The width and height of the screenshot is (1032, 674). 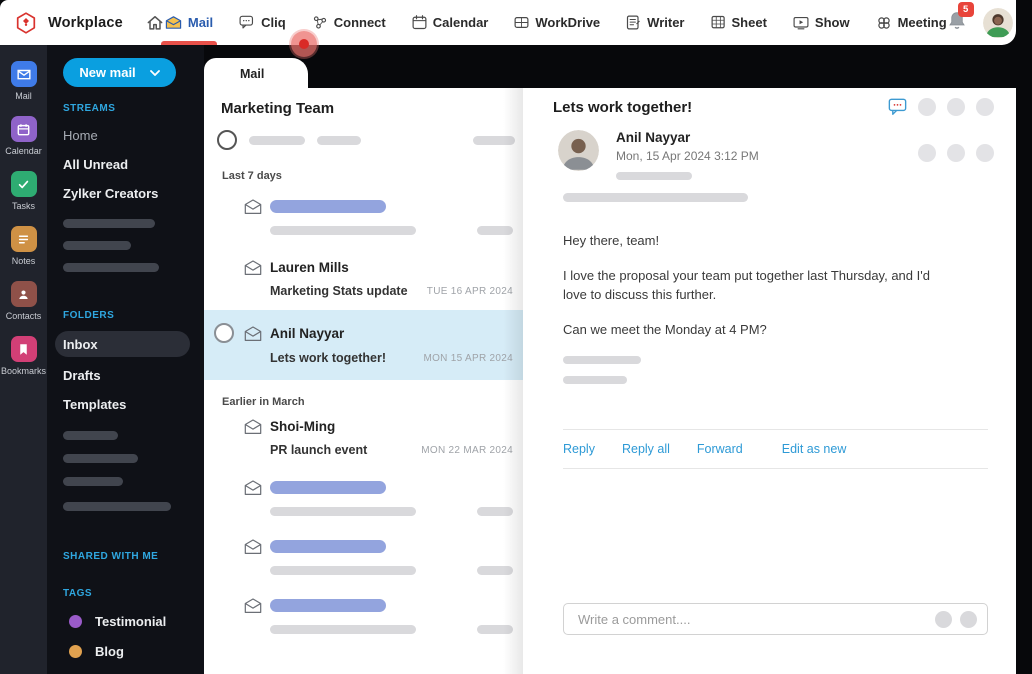 I want to click on mail-date: MON 15 APR 2024, so click(x=468, y=358).